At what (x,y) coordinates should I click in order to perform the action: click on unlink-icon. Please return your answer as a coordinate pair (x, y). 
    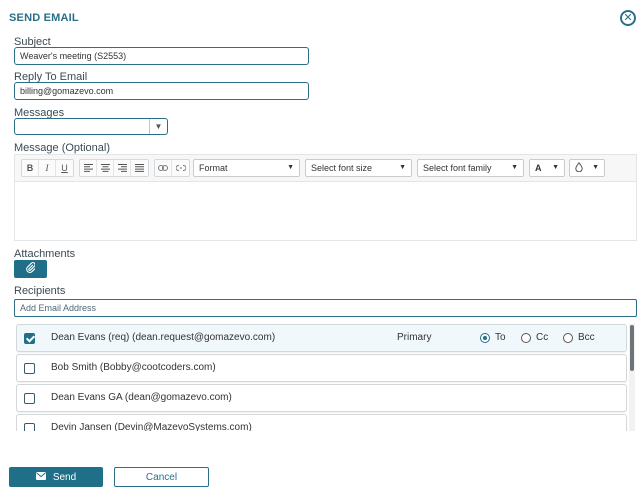
    Looking at the image, I should click on (180, 168).